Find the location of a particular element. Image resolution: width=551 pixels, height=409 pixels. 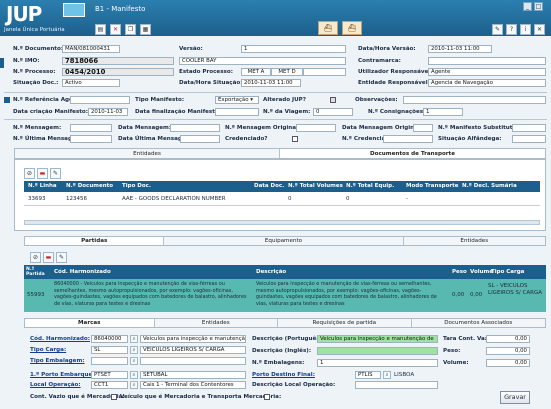

numero-documento-field: MAN/081000431 is located at coordinates (91, 49).